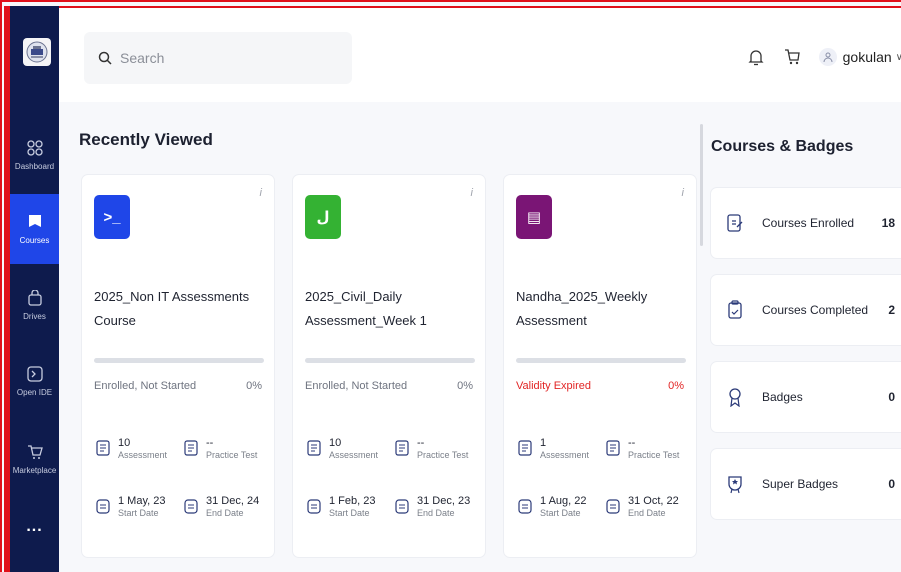 The image size is (901, 572). I want to click on stat-label: Courses Enrolled, so click(808, 223).